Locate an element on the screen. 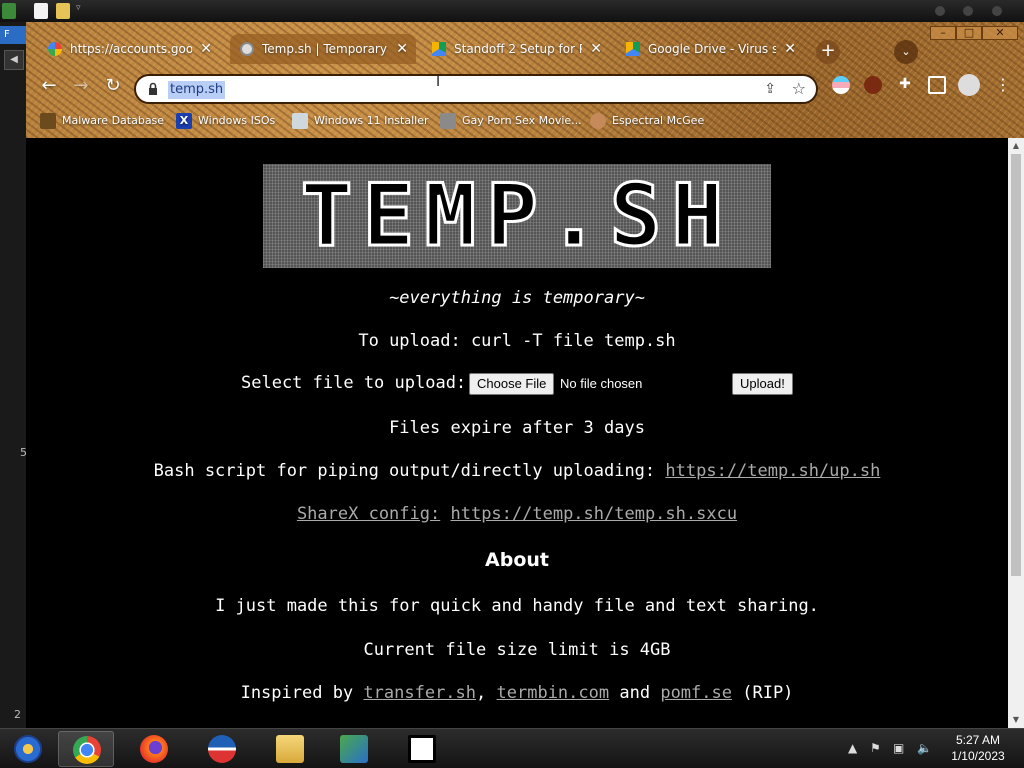 The image size is (1024, 768). termbin-link: termbin.com is located at coordinates (553, 693).